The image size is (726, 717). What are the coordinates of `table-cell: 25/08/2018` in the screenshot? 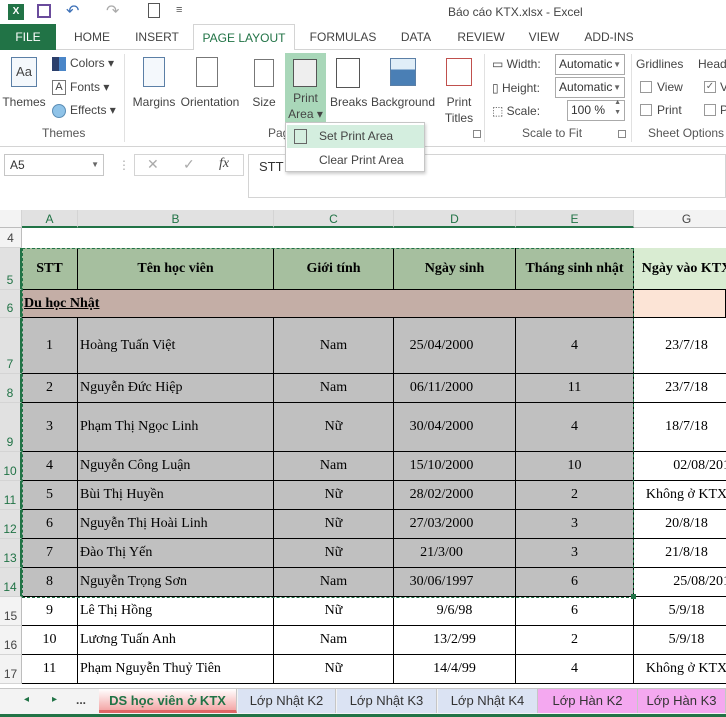 It's located at (680, 582).